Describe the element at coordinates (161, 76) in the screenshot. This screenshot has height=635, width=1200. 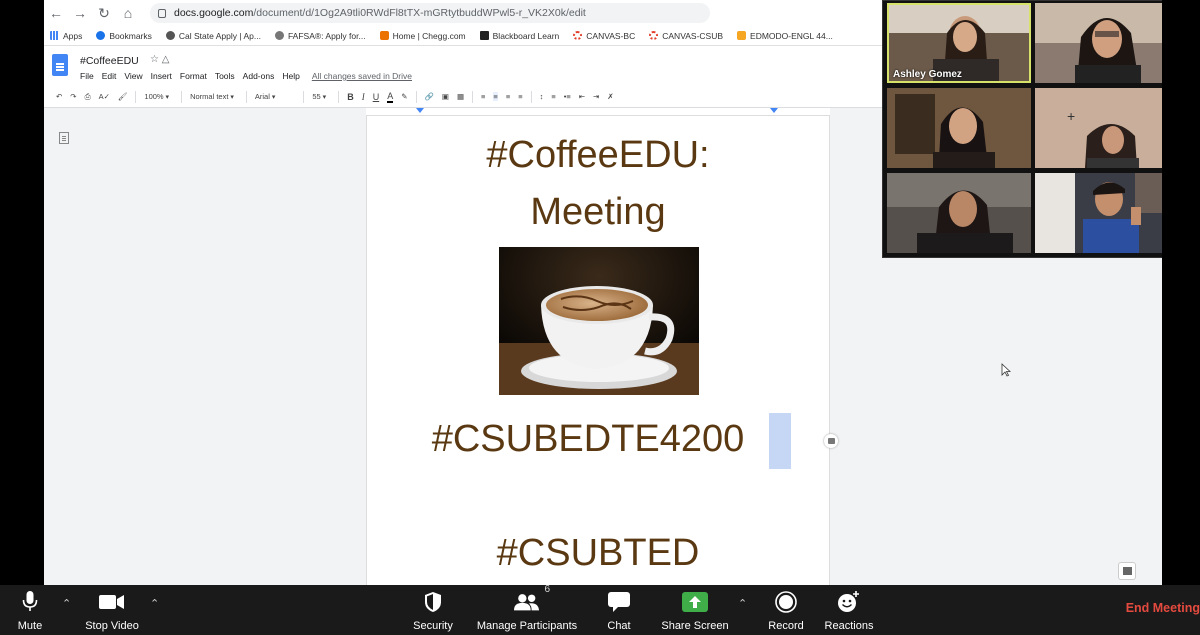
I see `menu-insert: Insert` at that location.